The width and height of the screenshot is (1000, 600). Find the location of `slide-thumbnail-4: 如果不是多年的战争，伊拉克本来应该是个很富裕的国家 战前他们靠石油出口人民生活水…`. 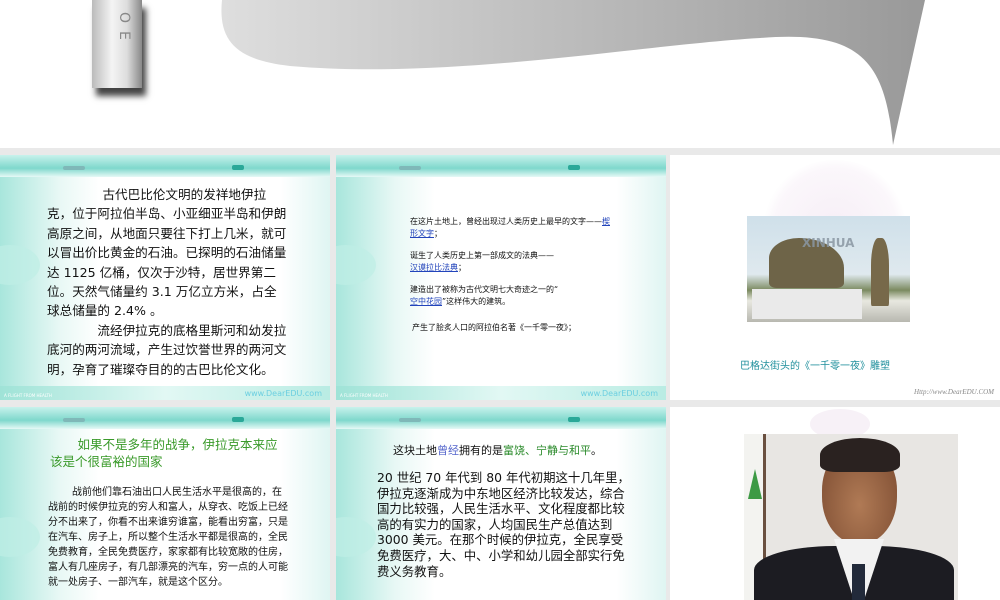

slide-thumbnail-4: 如果不是多年的战争，伊拉克本来应该是个很富裕的国家 战前他们靠石油出口人民生活水… is located at coordinates (165, 503).